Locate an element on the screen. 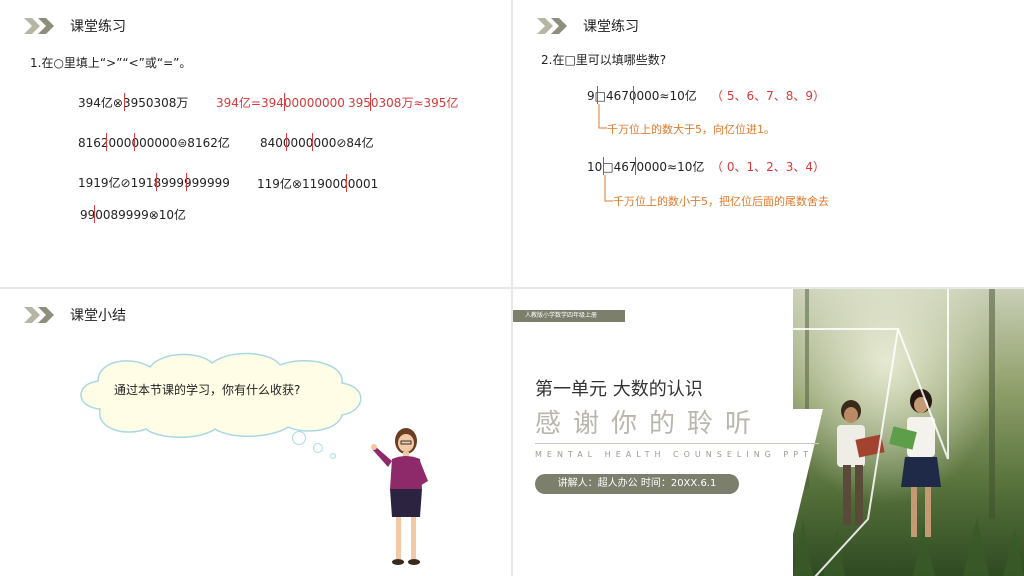  row1-mid: 394亿=39400000000 is located at coordinates (280, 103).